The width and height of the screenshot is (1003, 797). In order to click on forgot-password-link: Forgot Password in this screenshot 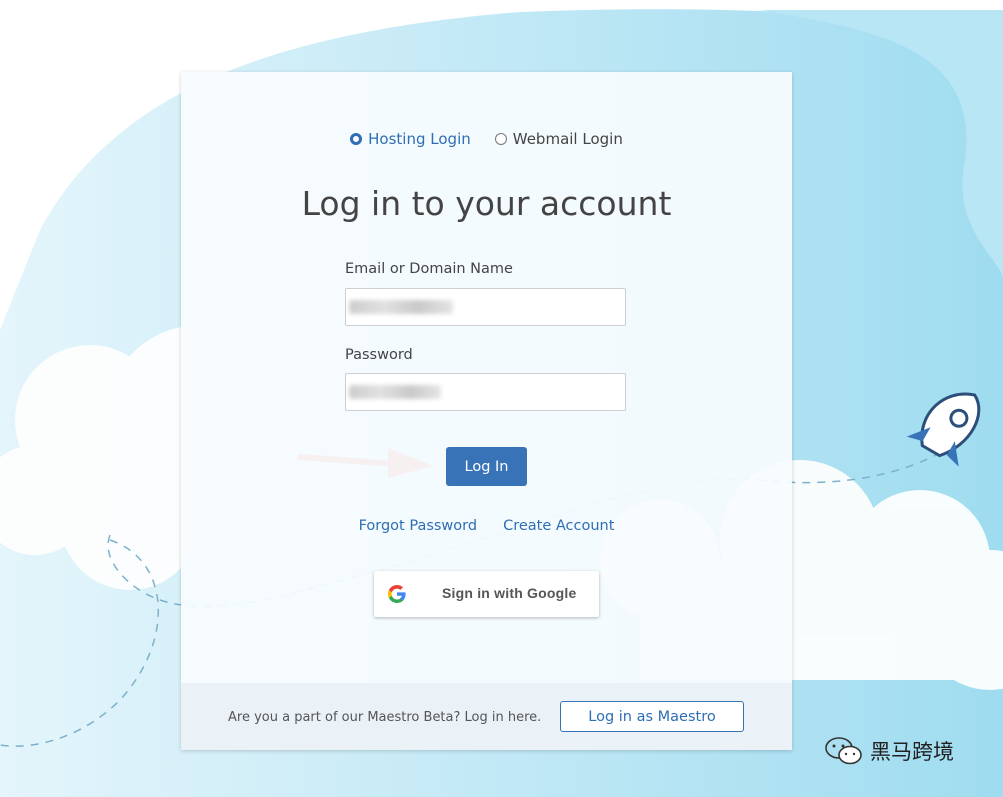, I will do `click(418, 526)`.